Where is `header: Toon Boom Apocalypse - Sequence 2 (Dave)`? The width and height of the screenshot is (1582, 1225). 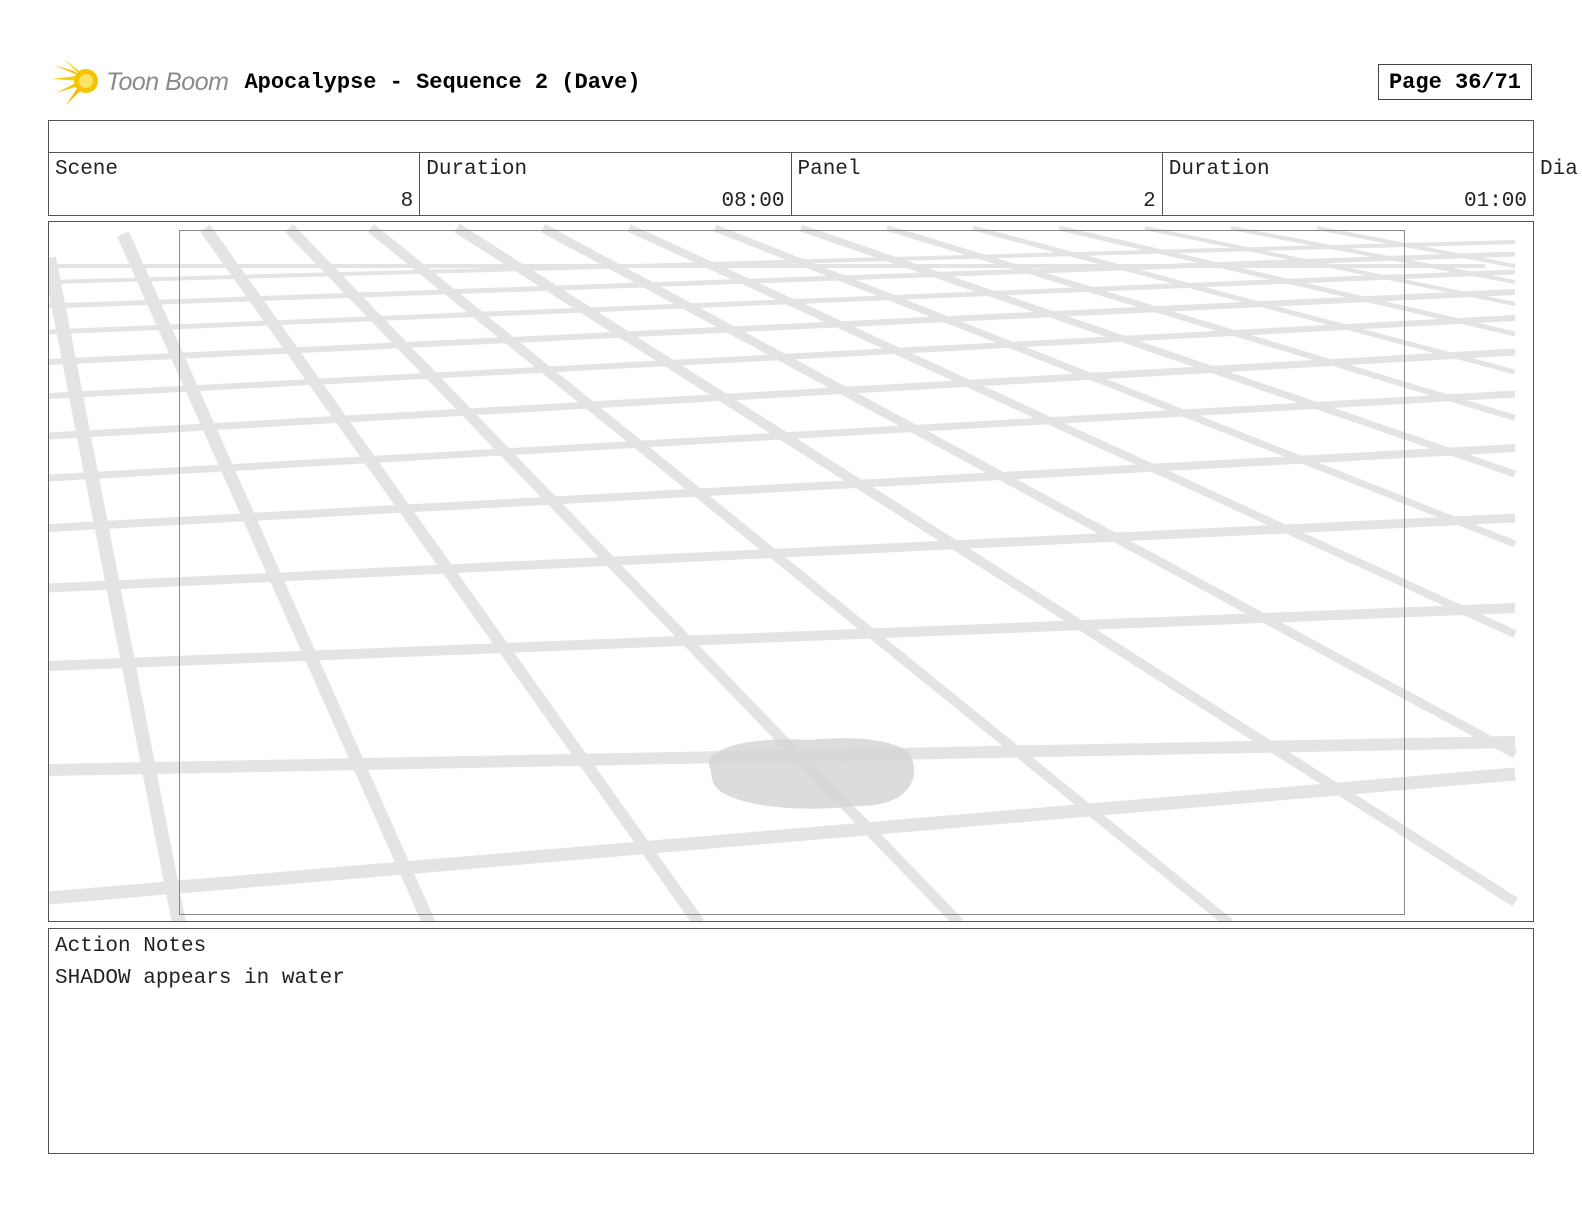
header: Toon Boom Apocalypse - Sequence 2 (Dave) is located at coordinates (346, 82).